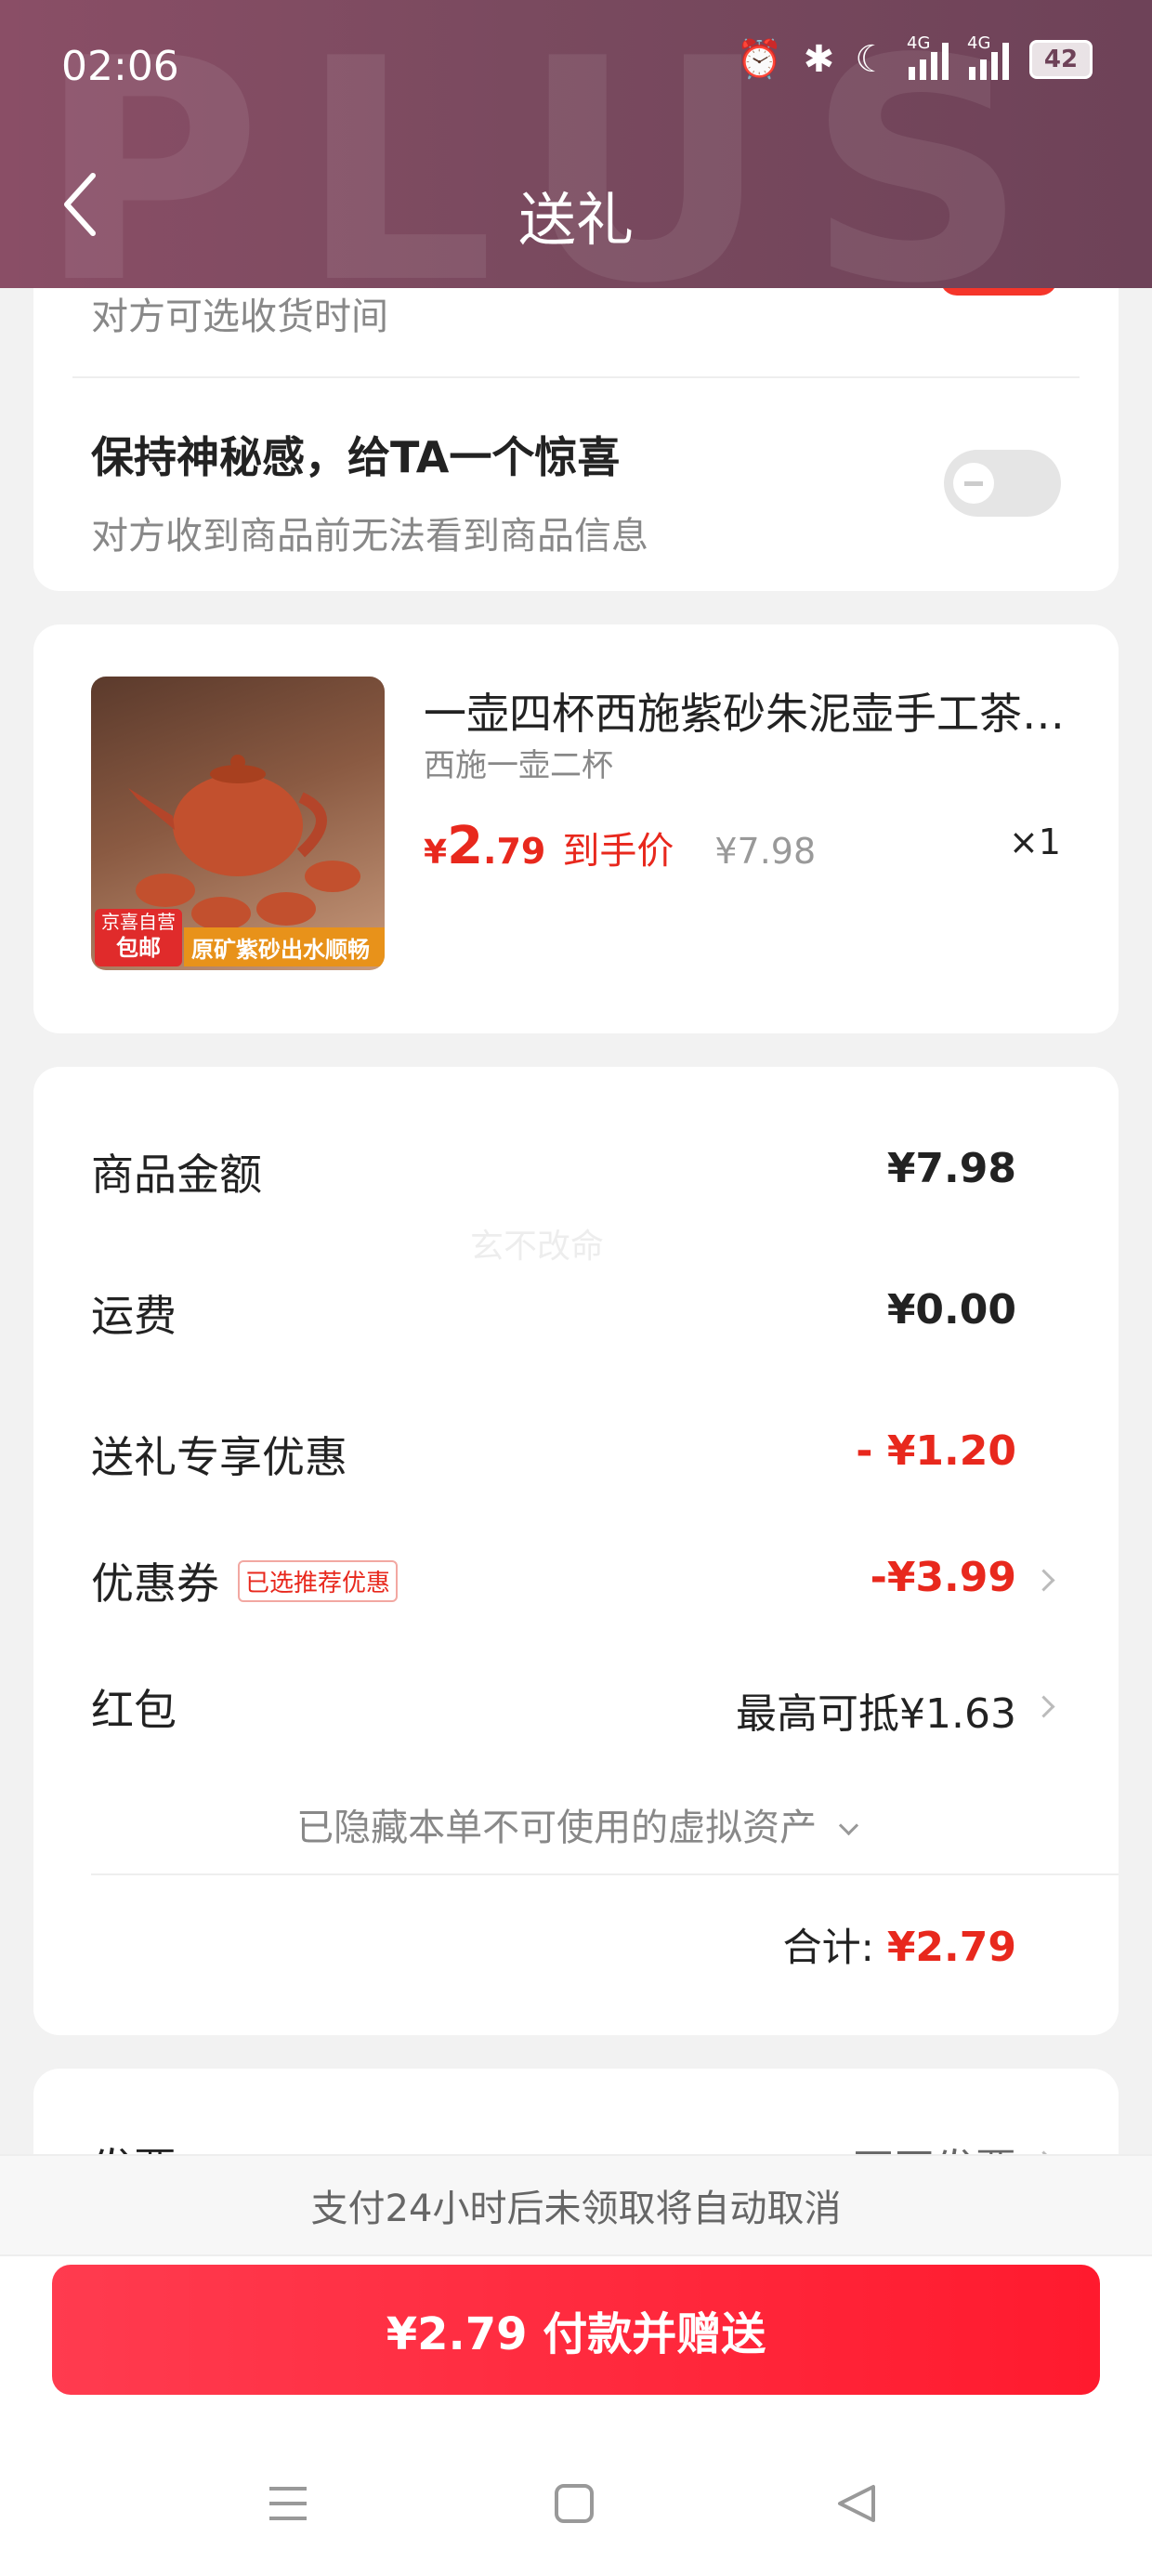 Image resolution: width=1152 pixels, height=2576 pixels. What do you see at coordinates (155, 1583) in the screenshot?
I see `coupon-label: 优惠券` at bounding box center [155, 1583].